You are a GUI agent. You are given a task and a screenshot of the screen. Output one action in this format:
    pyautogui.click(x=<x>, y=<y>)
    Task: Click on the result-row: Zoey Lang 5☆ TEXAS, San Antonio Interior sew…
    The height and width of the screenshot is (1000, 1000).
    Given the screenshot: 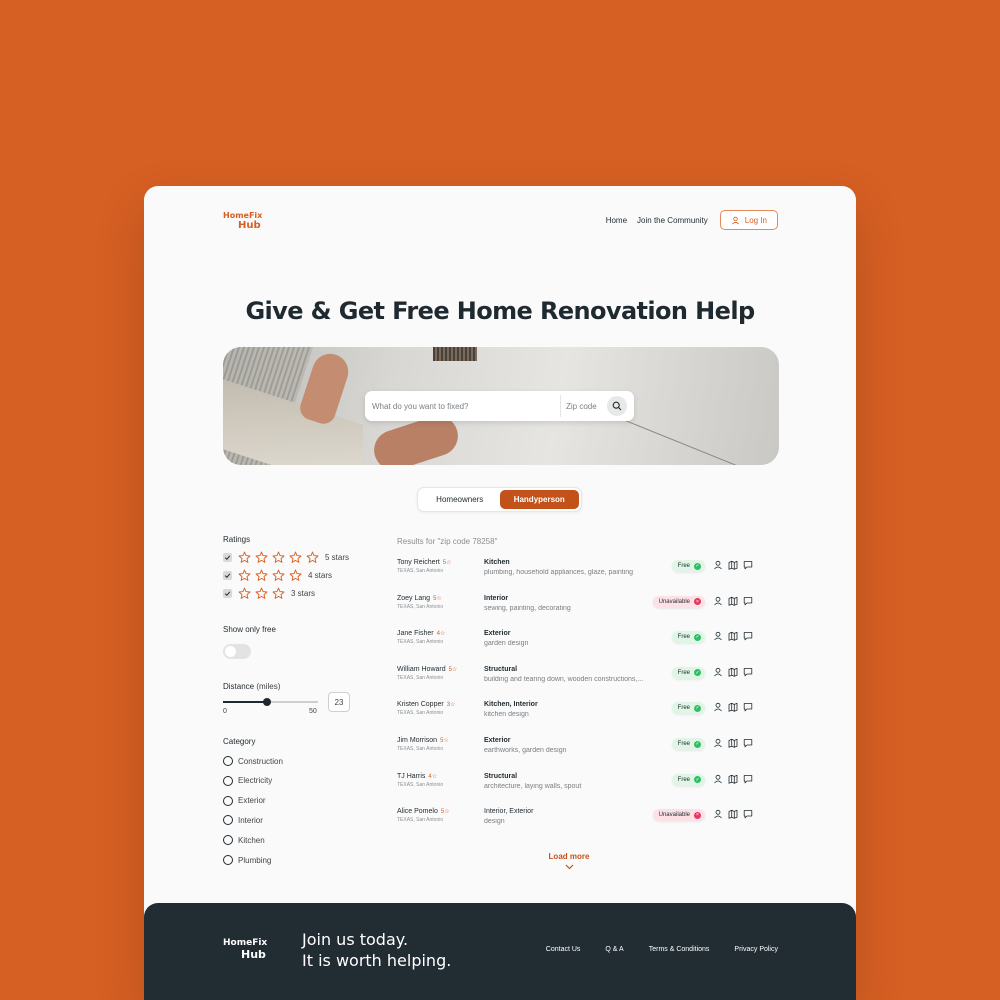 What is the action you would take?
    pyautogui.click(x=575, y=609)
    